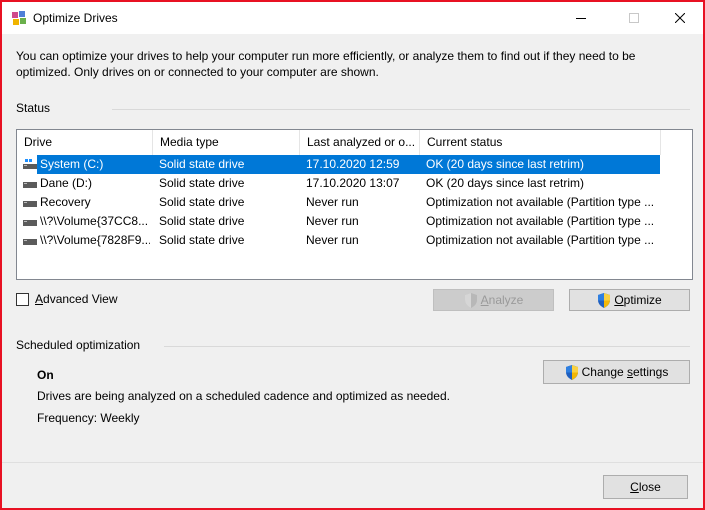 The height and width of the screenshot is (510, 705). Describe the element at coordinates (88, 418) in the screenshot. I see `schedule-frequency: Frequency: Weekly` at that location.